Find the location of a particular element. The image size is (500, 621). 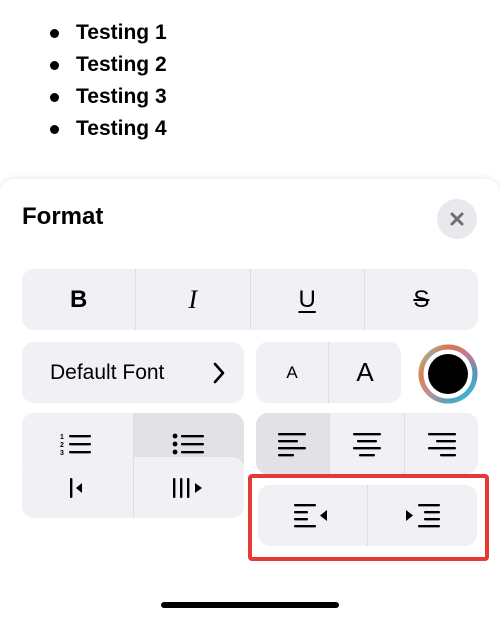

strikethrough-button: S is located at coordinates (420, 299).